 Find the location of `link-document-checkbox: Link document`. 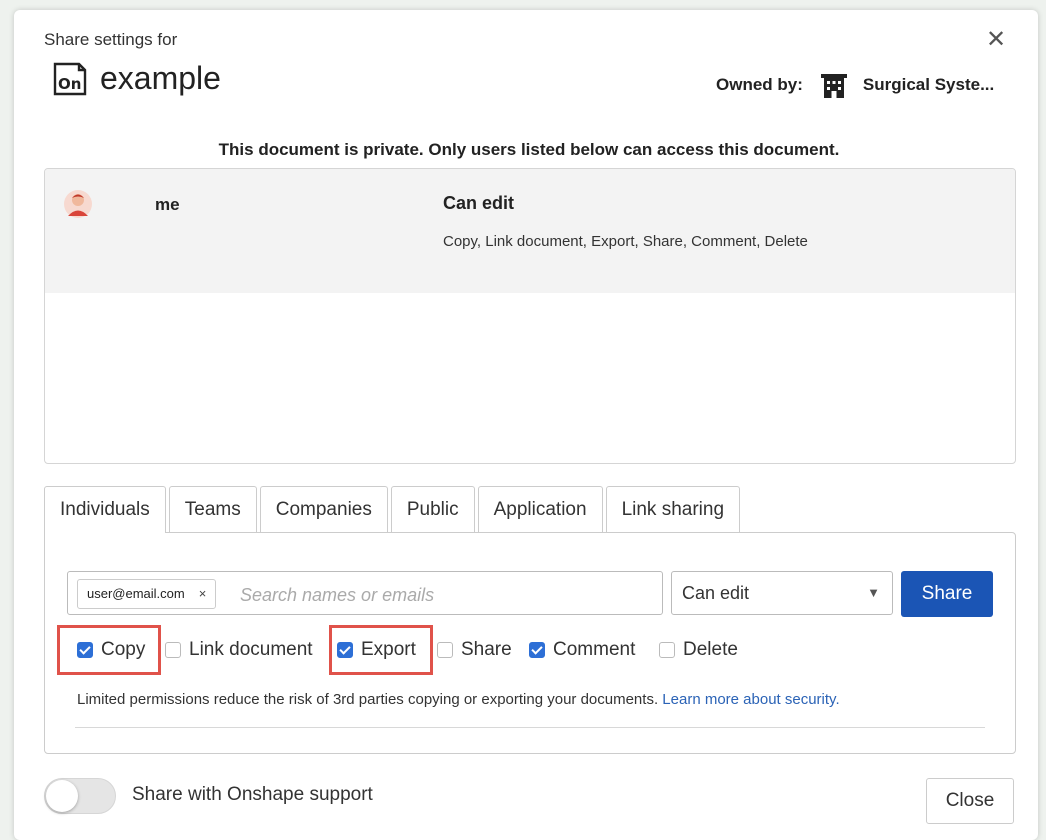

link-document-checkbox: Link document is located at coordinates (239, 650).